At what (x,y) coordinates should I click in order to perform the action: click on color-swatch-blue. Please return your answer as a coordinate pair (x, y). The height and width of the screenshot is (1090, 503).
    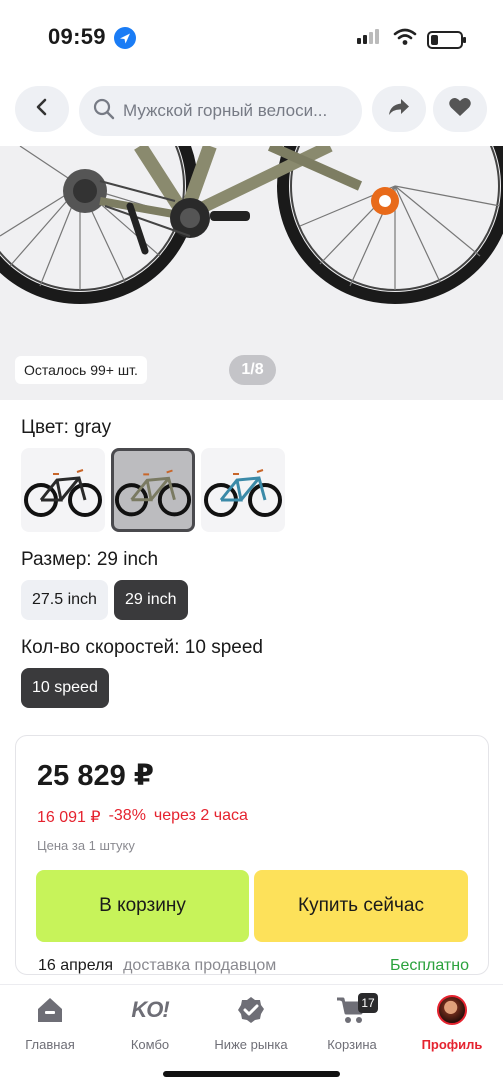
    Looking at the image, I should click on (243, 490).